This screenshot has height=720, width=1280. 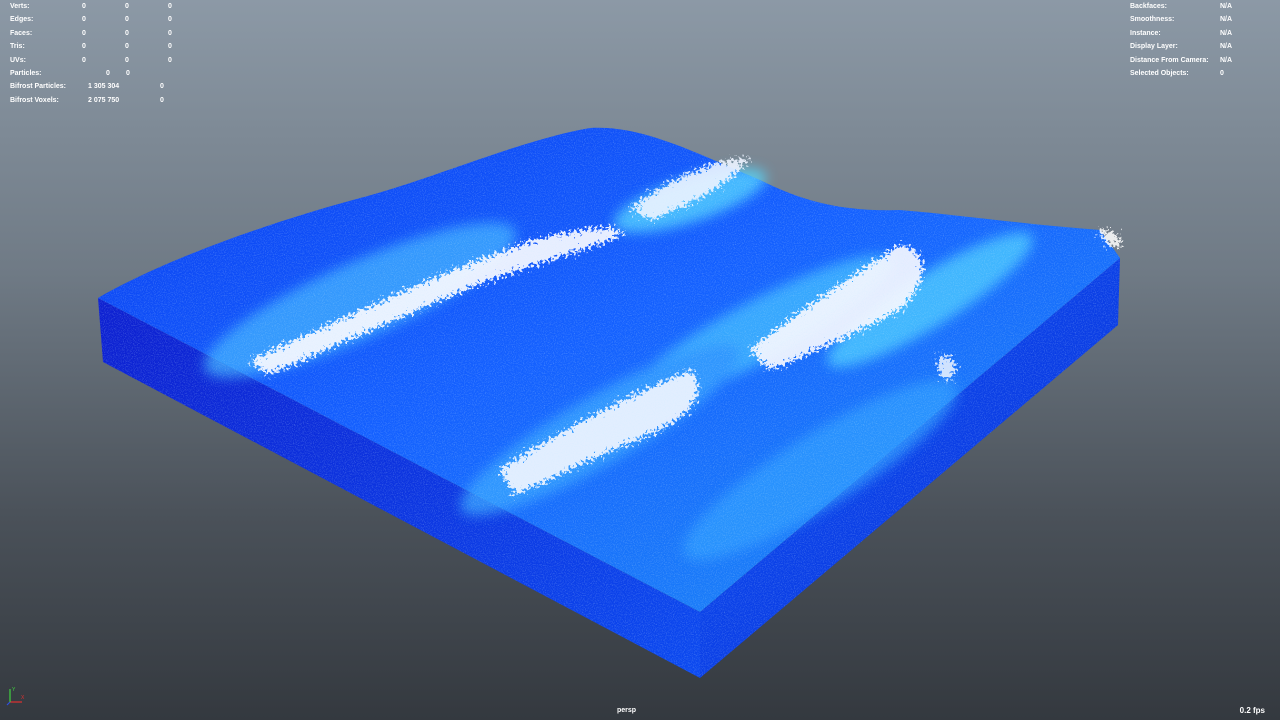 I want to click on fps-readout: 0.2 fps, so click(x=1252, y=710).